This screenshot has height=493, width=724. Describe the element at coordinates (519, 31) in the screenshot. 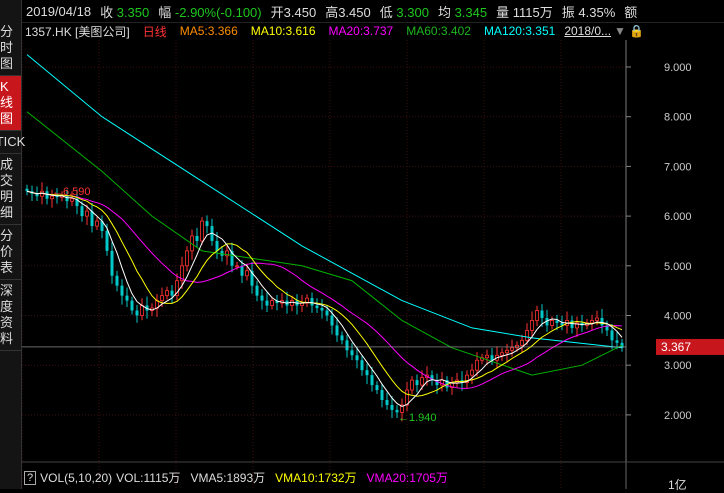

I see `ma120-value: MA120:3.351` at that location.